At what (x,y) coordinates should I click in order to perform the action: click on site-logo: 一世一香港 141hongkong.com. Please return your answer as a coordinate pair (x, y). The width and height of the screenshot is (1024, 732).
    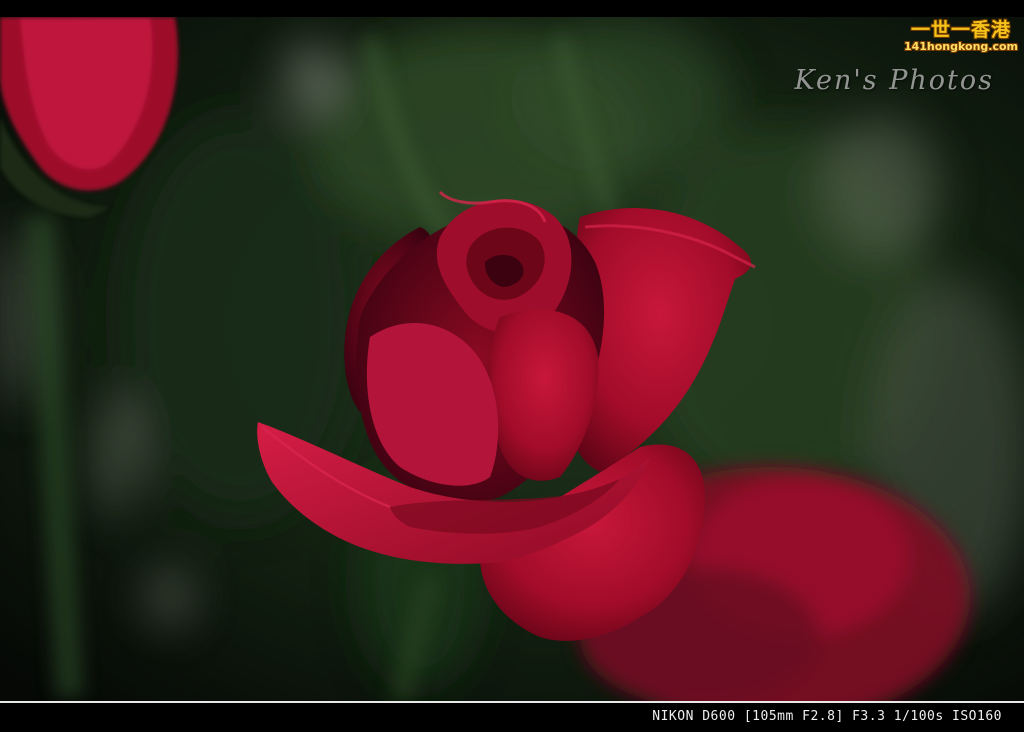
    Looking at the image, I should click on (960, 36).